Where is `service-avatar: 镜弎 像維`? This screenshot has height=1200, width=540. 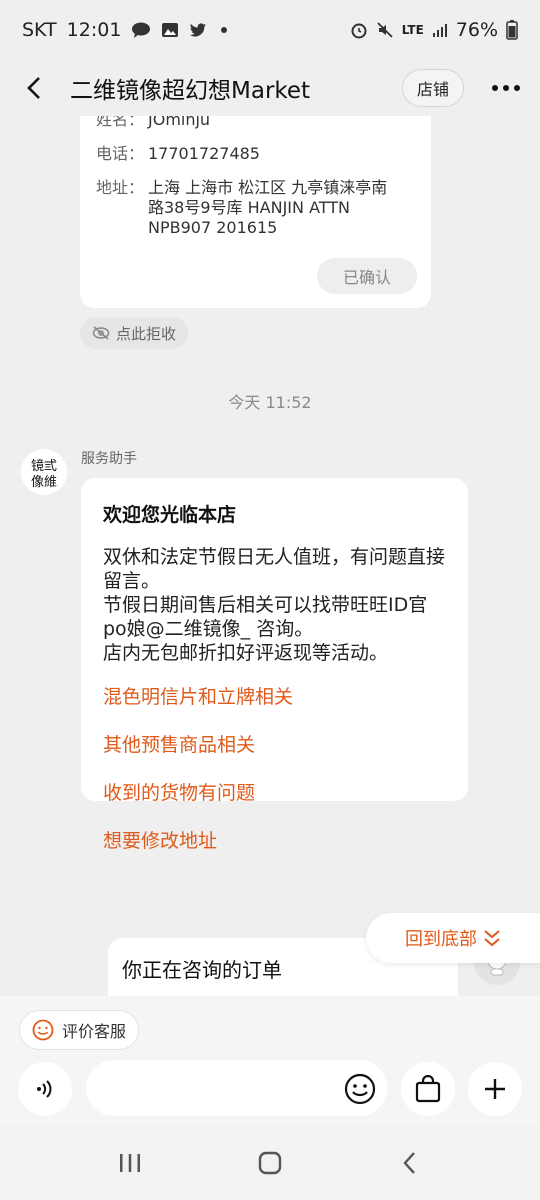
service-avatar: 镜弎 像維 is located at coordinates (44, 472).